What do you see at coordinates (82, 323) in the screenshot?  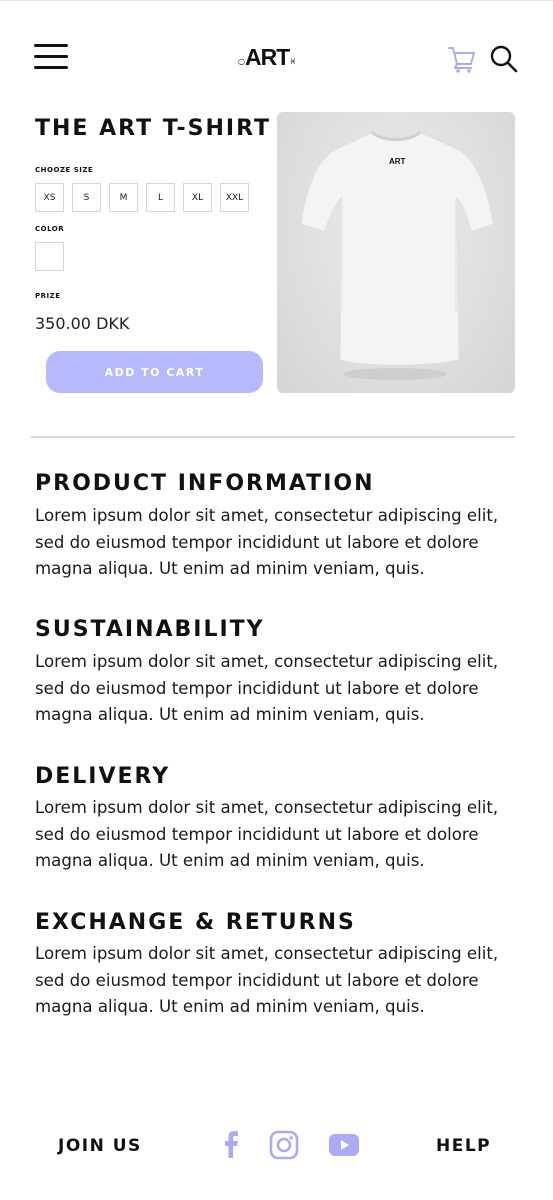 I see `price-value: 350.00 DKK` at bounding box center [82, 323].